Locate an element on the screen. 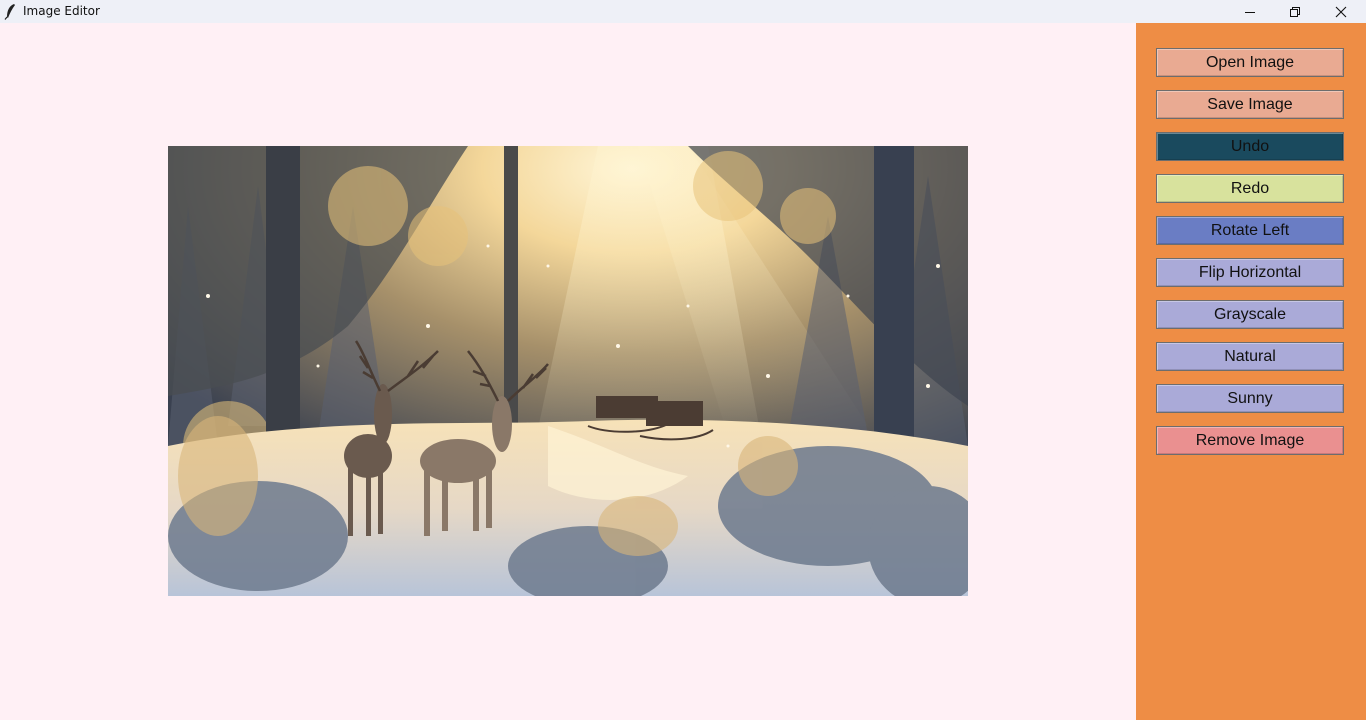 The width and height of the screenshot is (1366, 720). rotate-left-button: Rotate Left is located at coordinates (1250, 230).